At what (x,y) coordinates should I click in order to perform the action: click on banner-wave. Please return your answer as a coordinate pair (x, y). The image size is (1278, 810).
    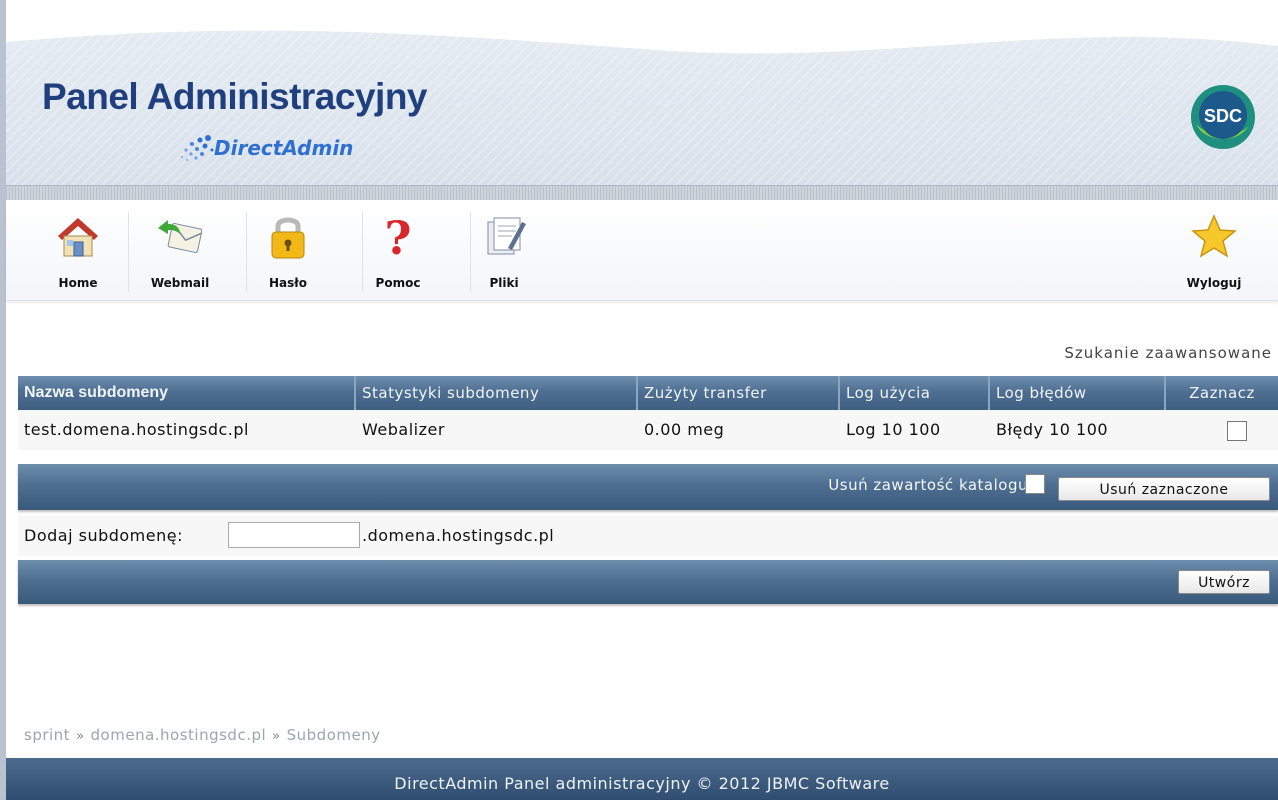
    Looking at the image, I should click on (642, 33).